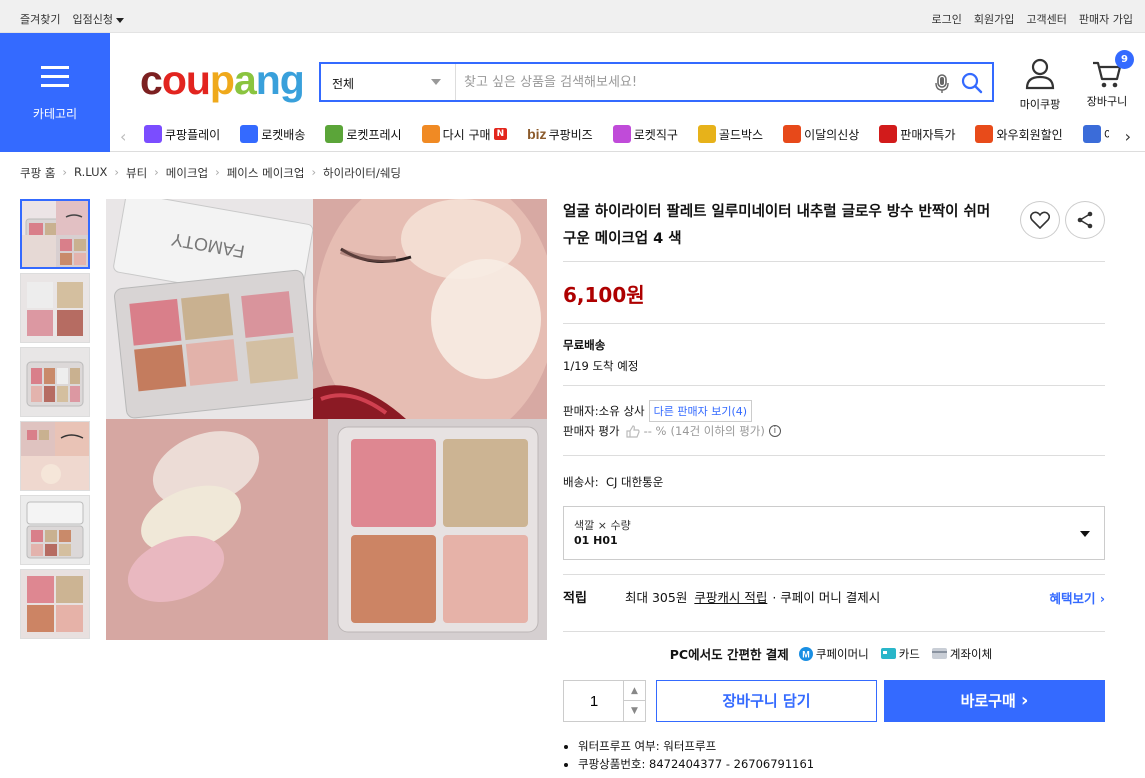 The image size is (1145, 778). I want to click on info-icon: i, so click(774, 431).